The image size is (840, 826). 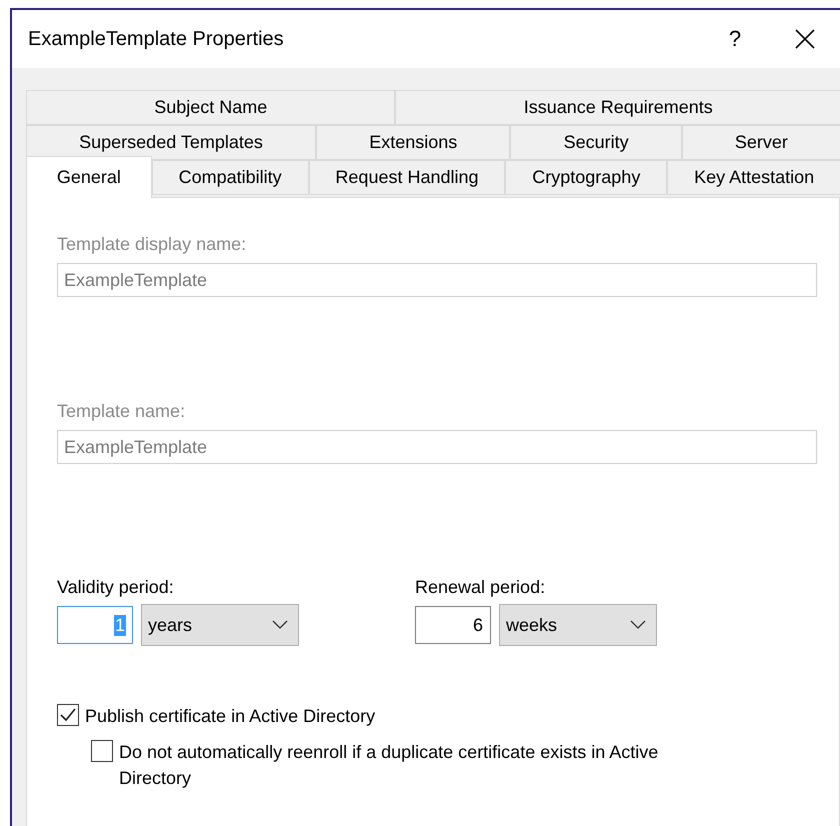 I want to click on window-title: ExampleTemplate Properties, so click(x=156, y=39).